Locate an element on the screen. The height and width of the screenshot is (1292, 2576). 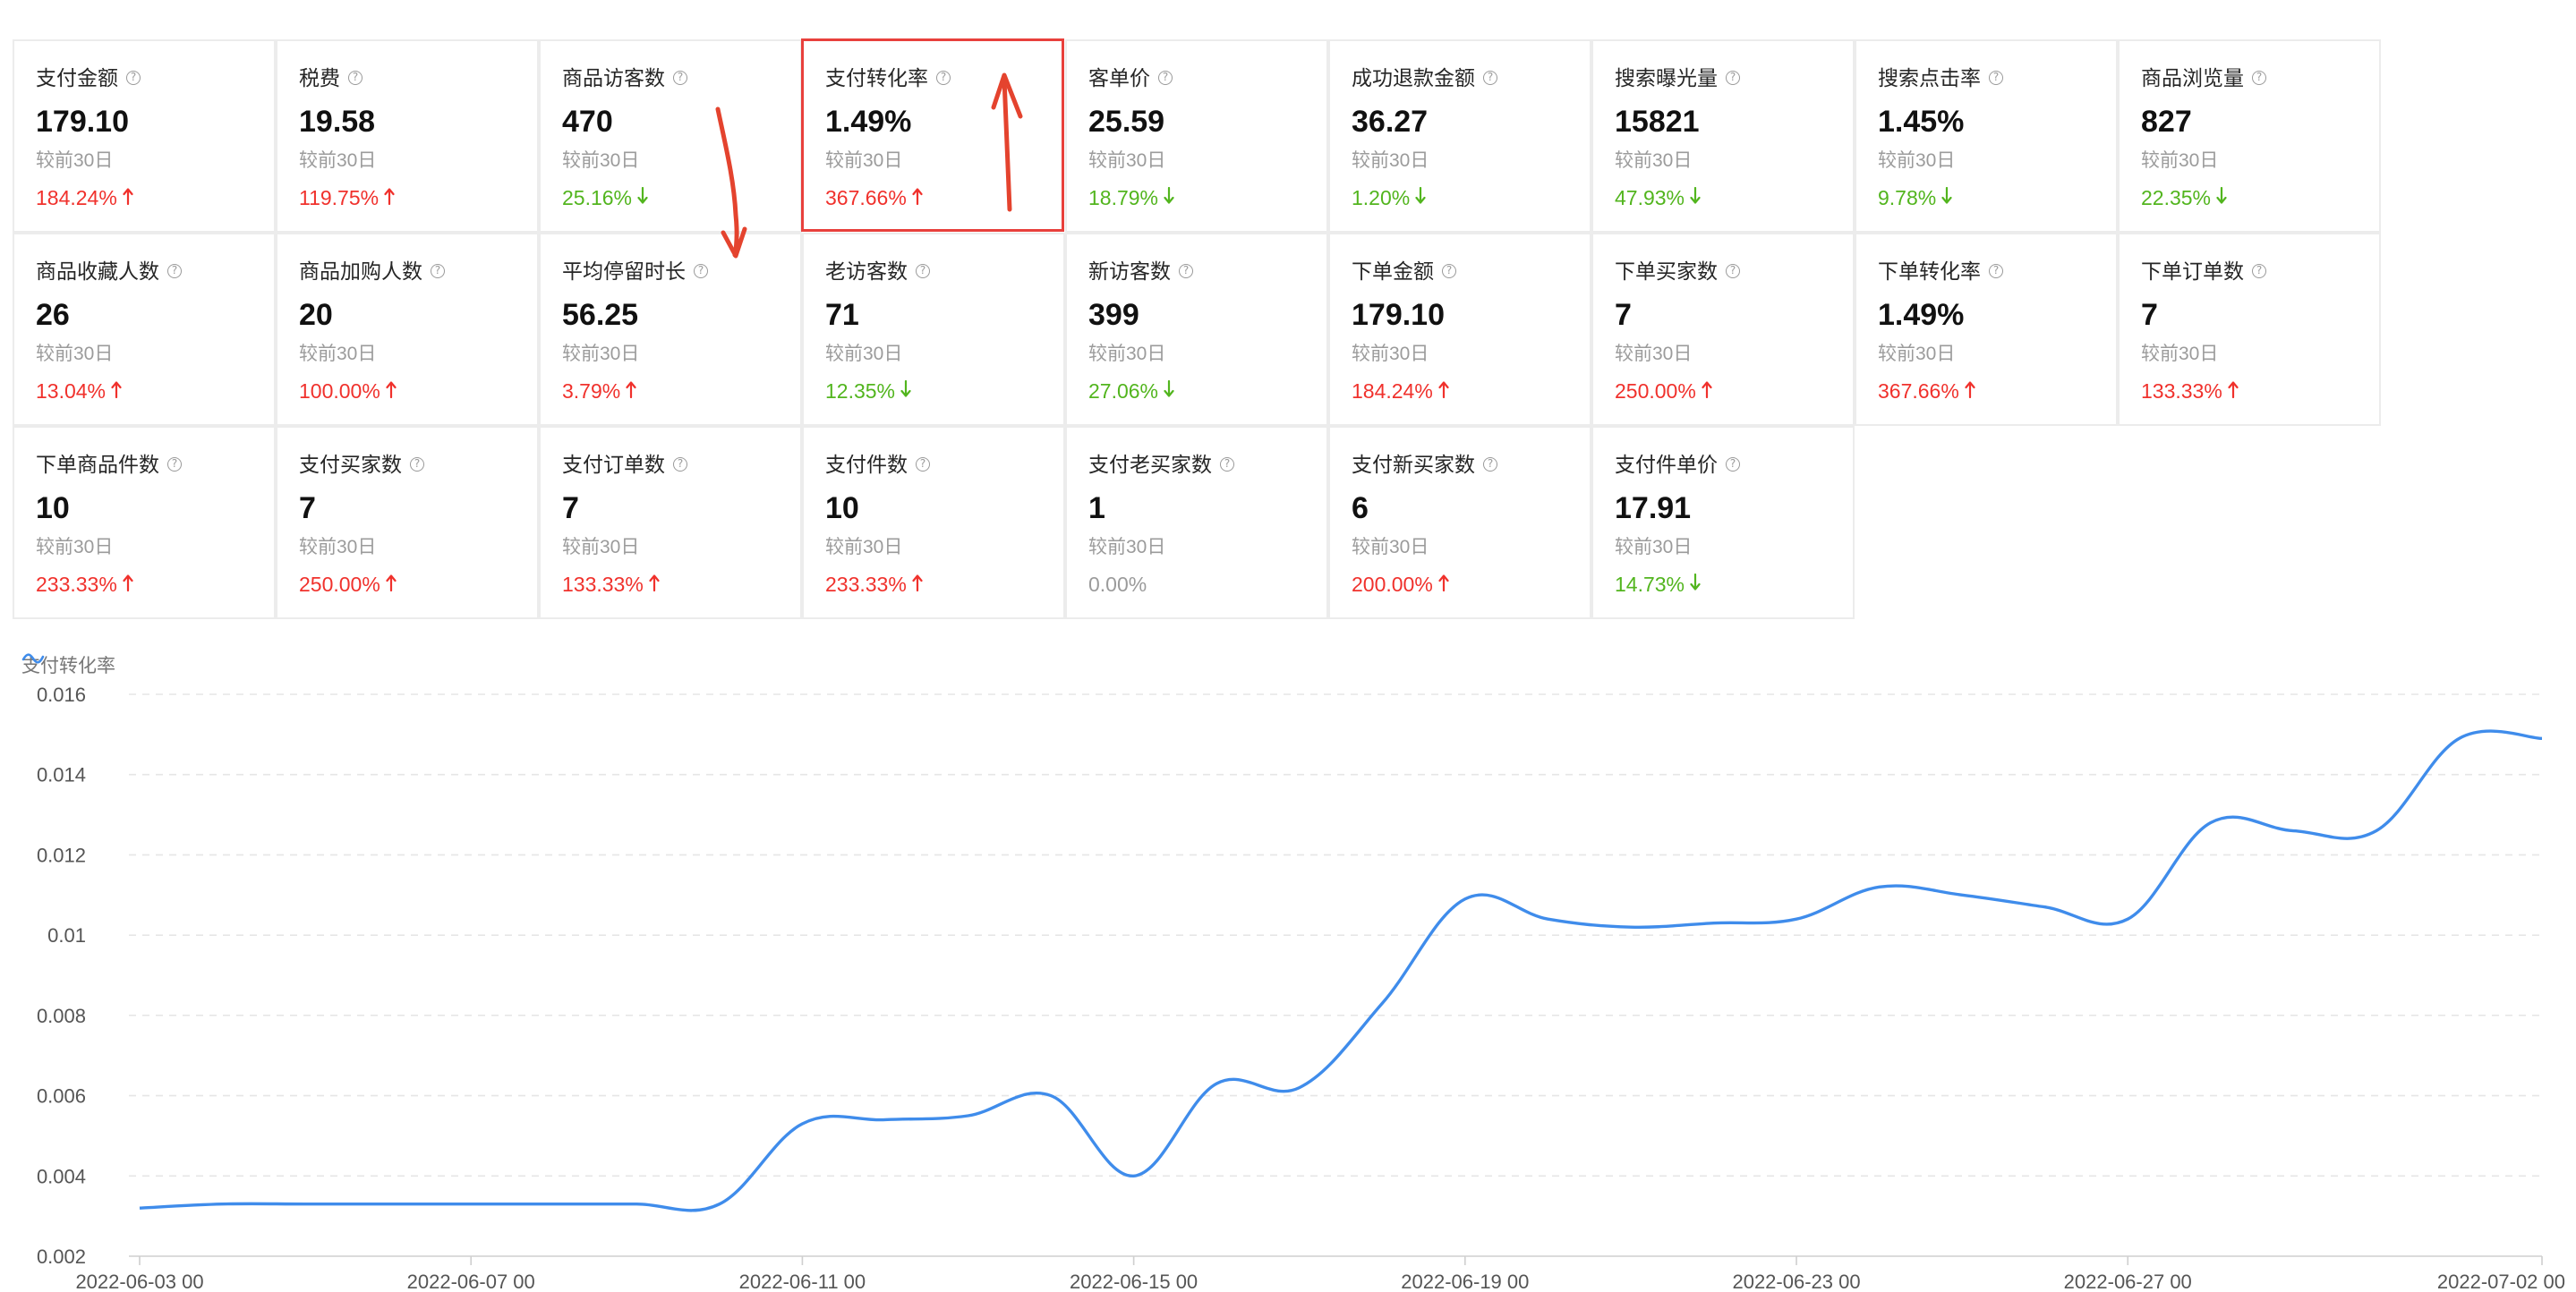
metric-change: 233.33% is located at coordinates (155, 584).